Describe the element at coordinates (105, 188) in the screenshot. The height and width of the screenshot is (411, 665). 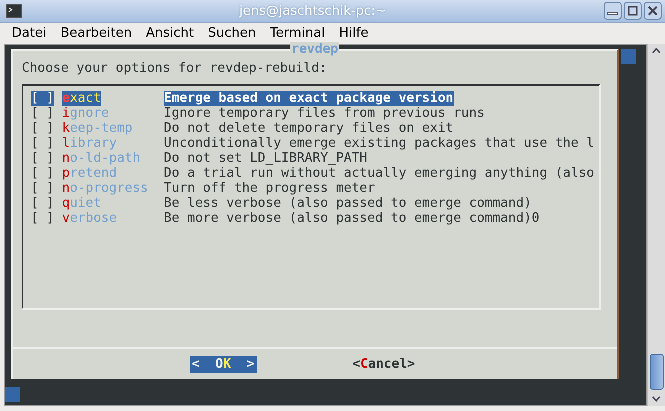
I see `option-name: no-progress` at that location.